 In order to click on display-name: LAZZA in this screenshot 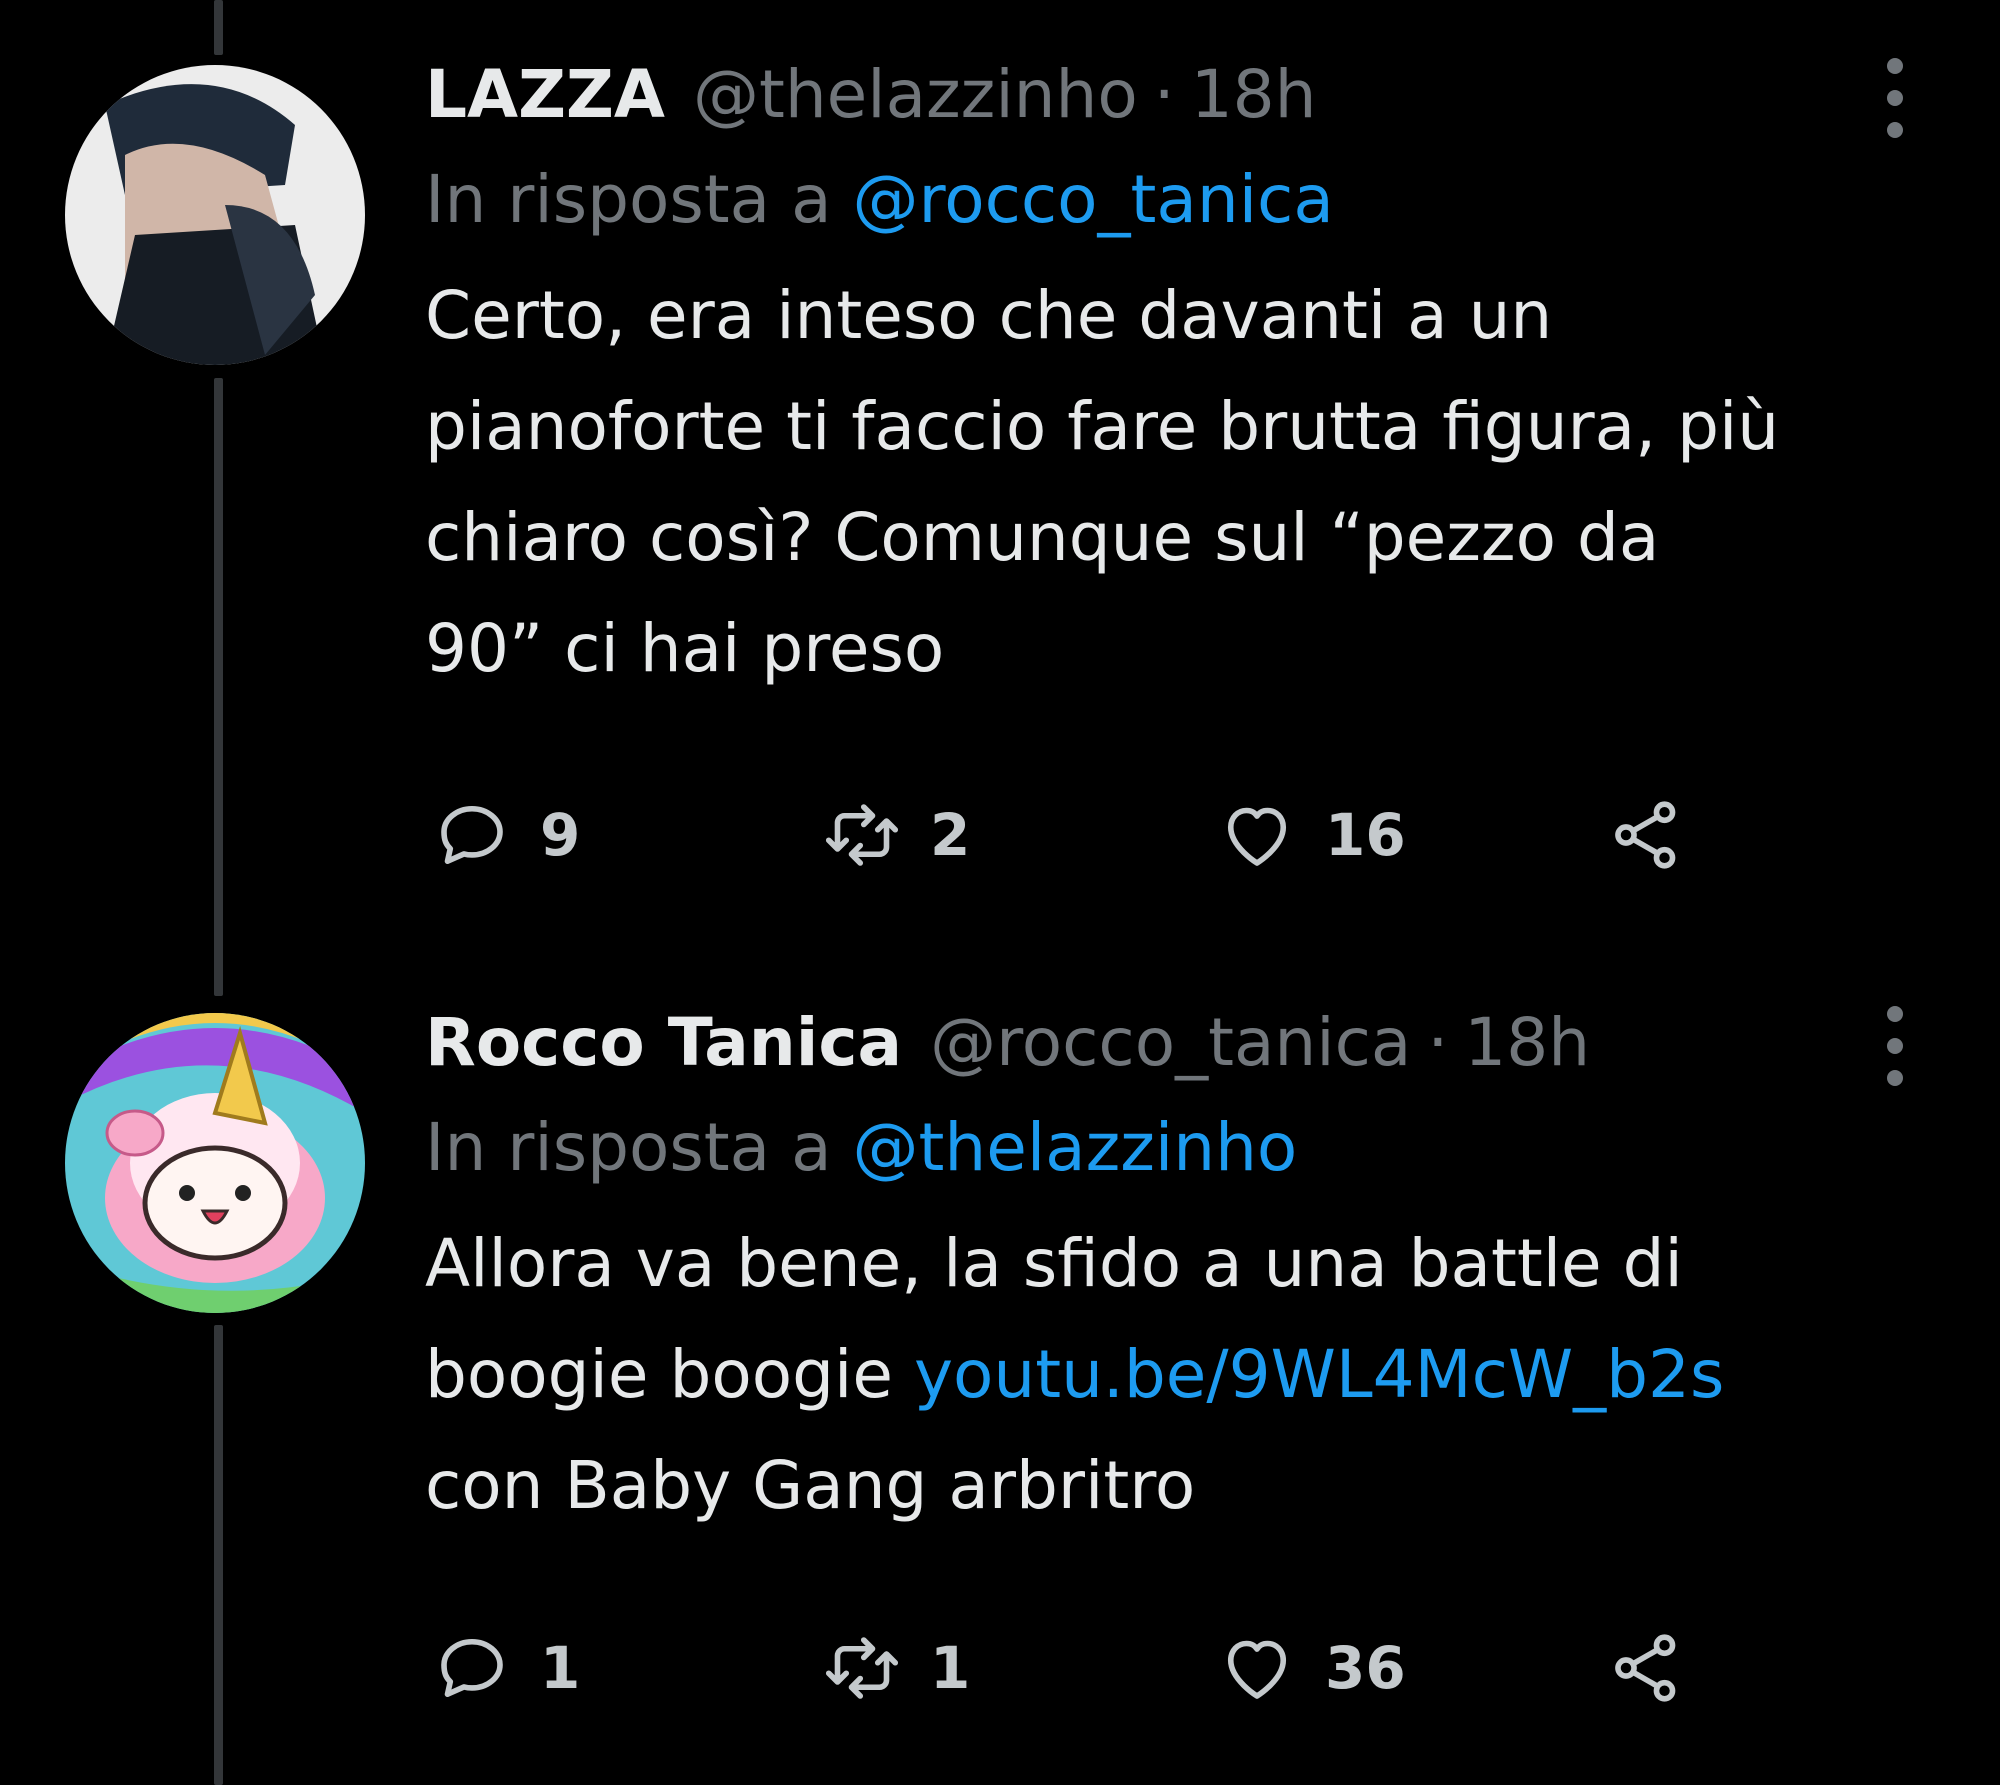, I will do `click(545, 95)`.